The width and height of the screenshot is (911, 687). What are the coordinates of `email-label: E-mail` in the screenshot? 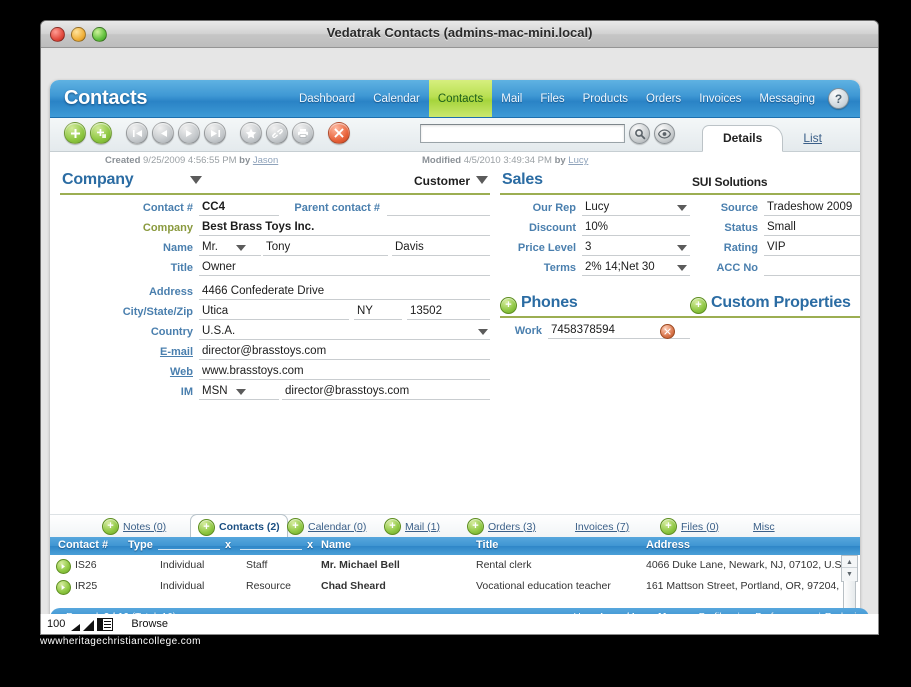 It's located at (126, 352).